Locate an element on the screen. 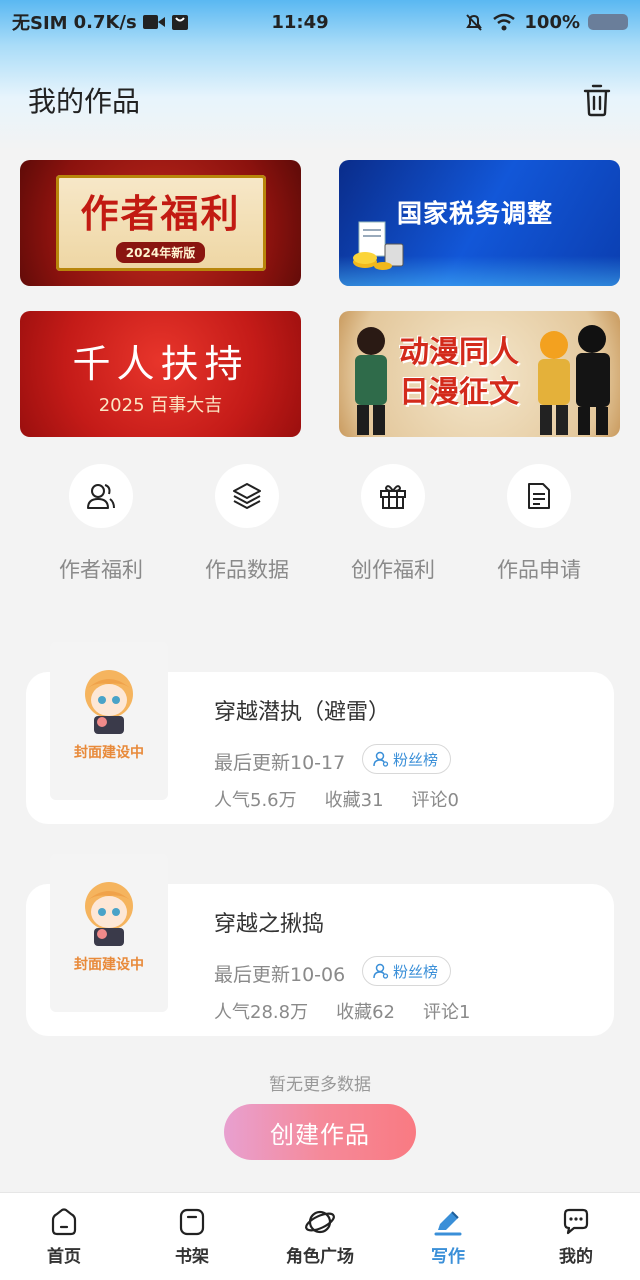 The width and height of the screenshot is (640, 1280). nav-item-character-square: 角色广场 is located at coordinates (320, 1236).